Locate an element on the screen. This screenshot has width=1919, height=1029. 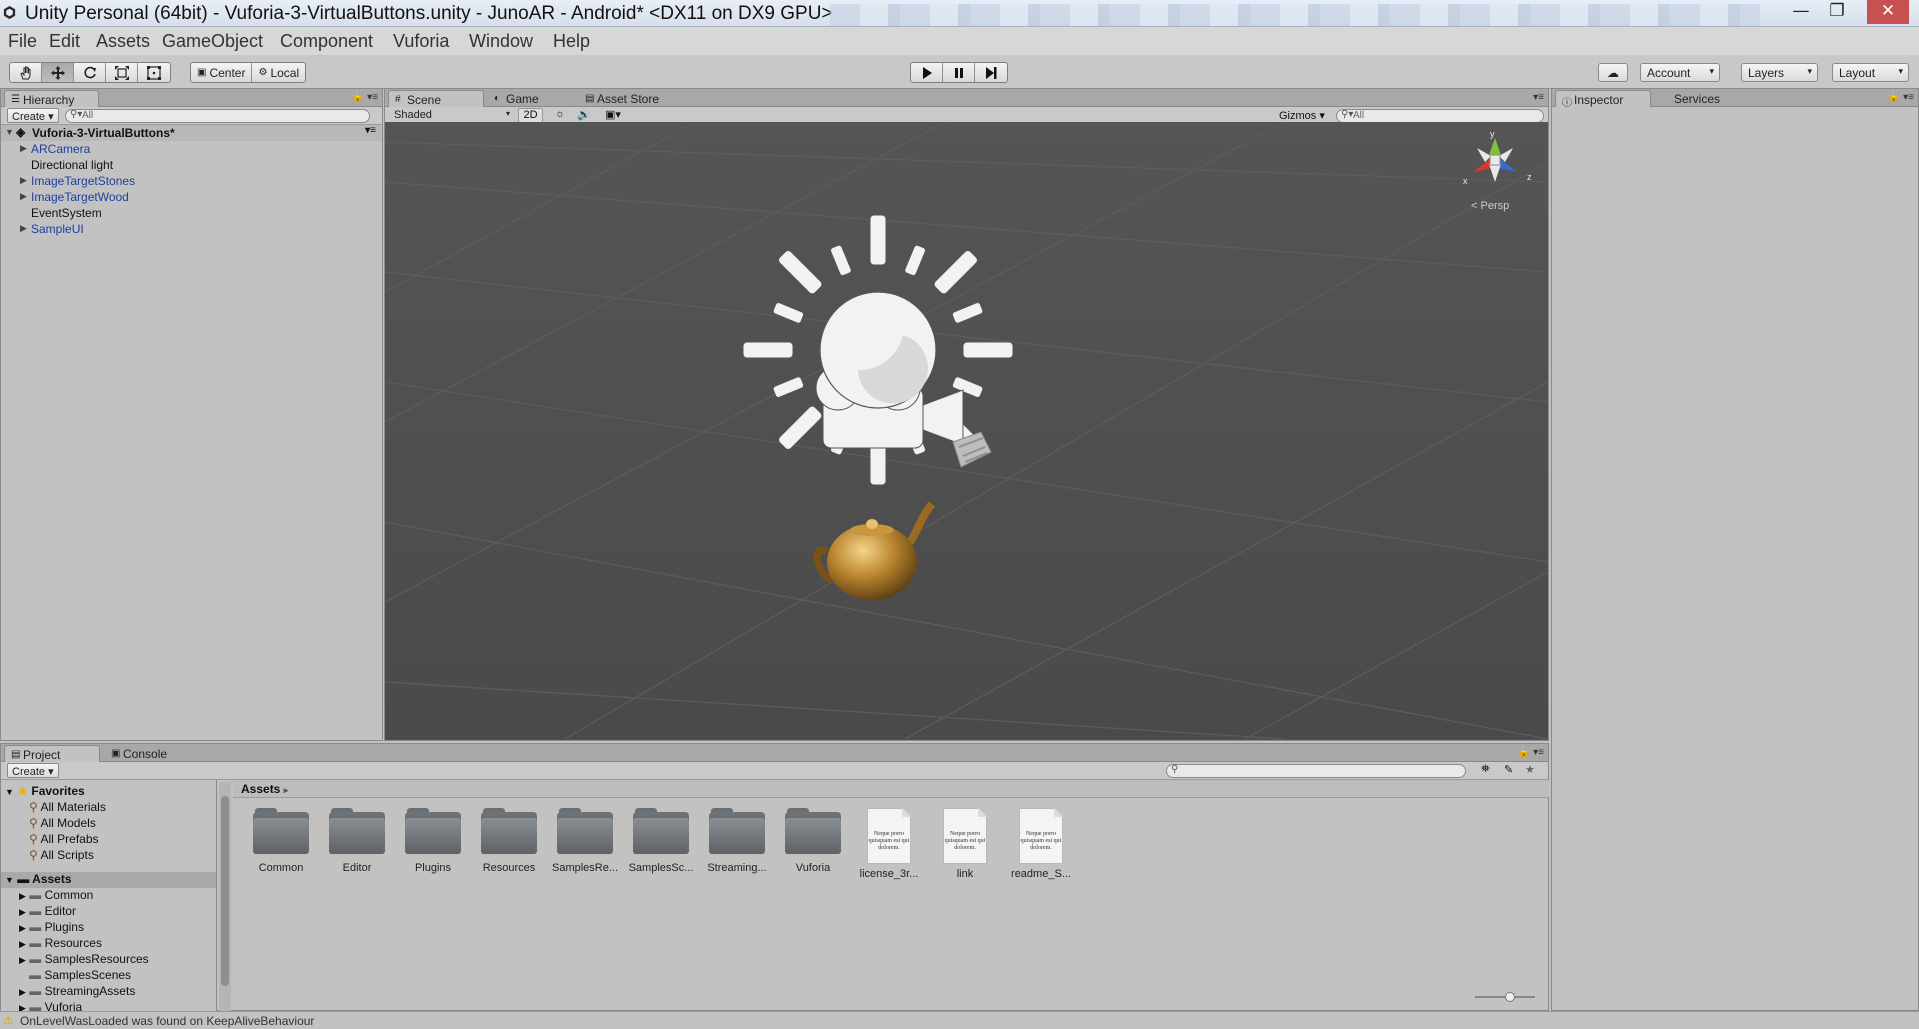
asset-folder-item: ▶ ▬ Editor is located at coordinates (47, 912).